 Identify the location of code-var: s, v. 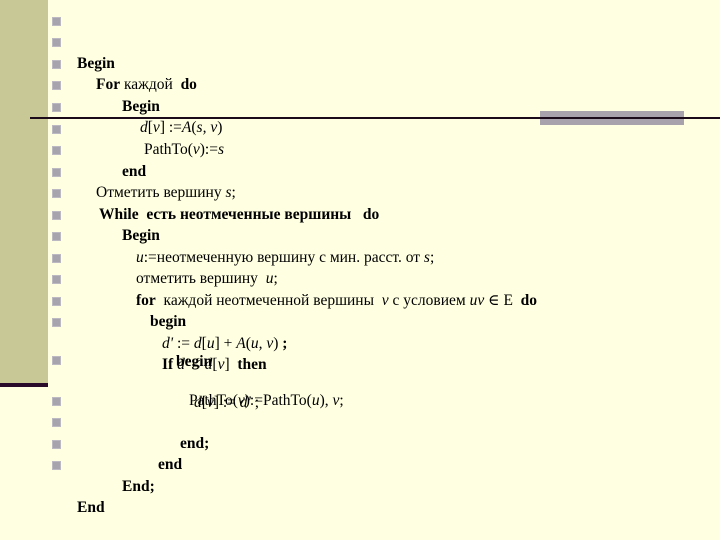
(207, 127).